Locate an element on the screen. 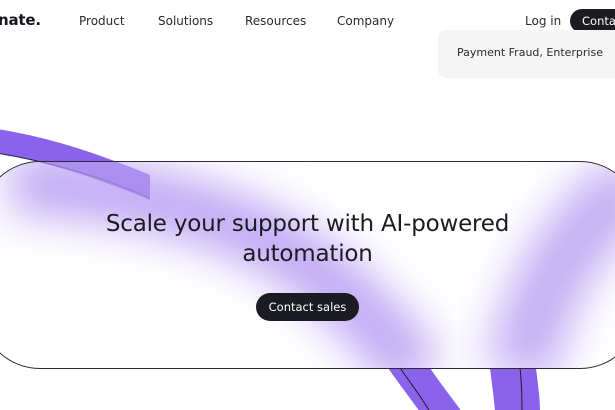  dropdown-card: Payment Fraud, Enterprise is located at coordinates (526, 54).